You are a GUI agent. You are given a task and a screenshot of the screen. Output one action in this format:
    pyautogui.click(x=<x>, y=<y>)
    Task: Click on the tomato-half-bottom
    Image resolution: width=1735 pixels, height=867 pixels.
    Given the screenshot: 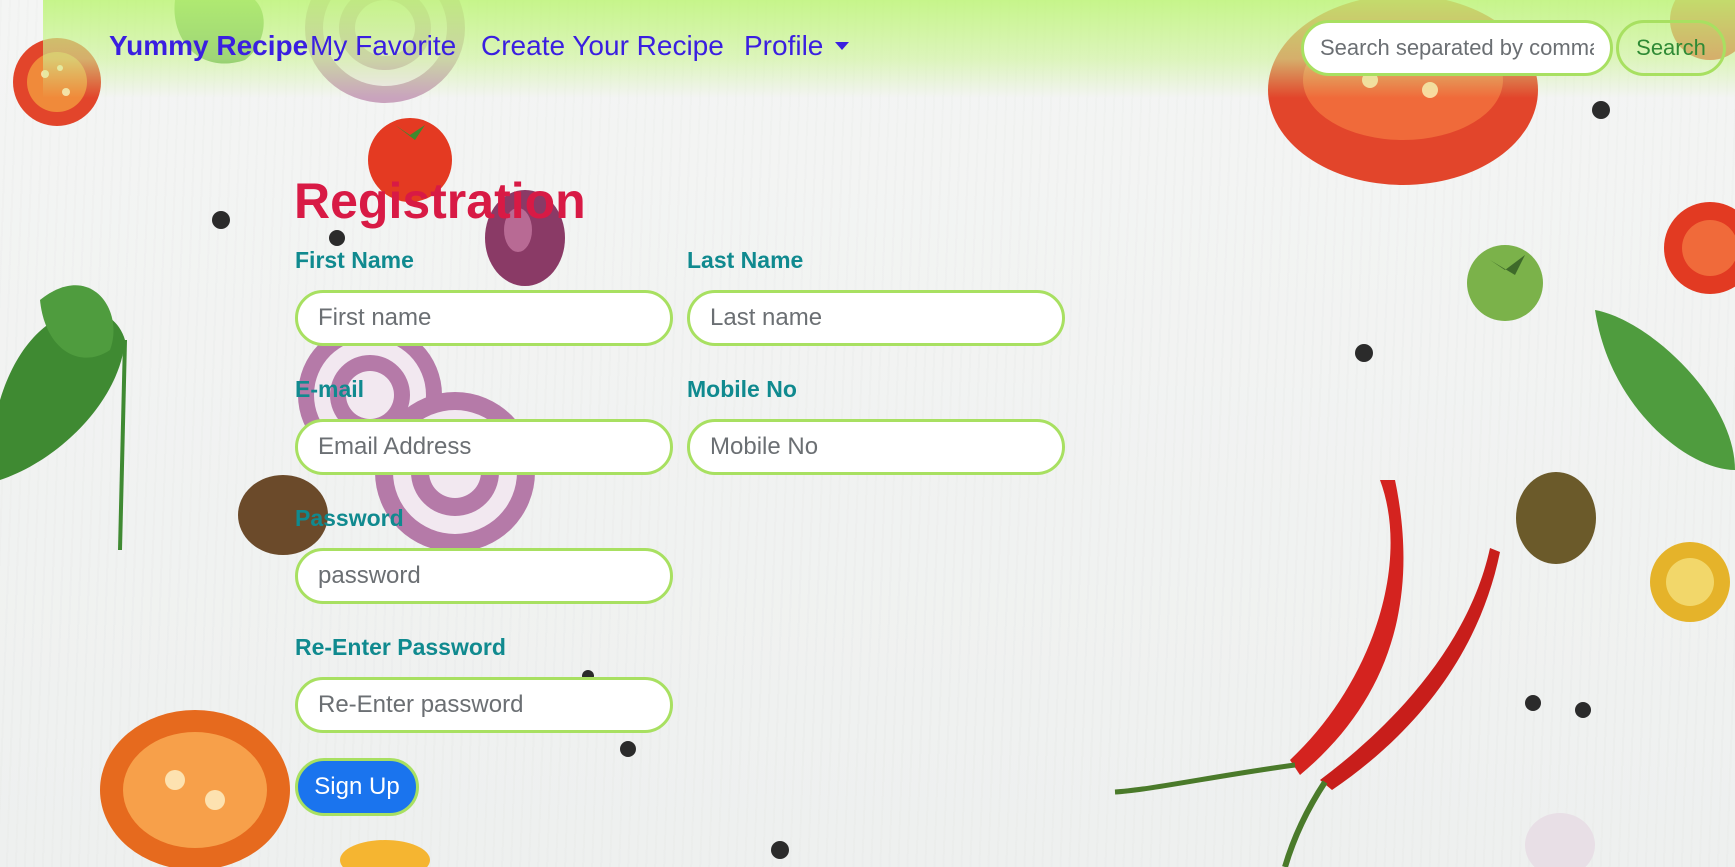 What is the action you would take?
    pyautogui.click(x=195, y=788)
    